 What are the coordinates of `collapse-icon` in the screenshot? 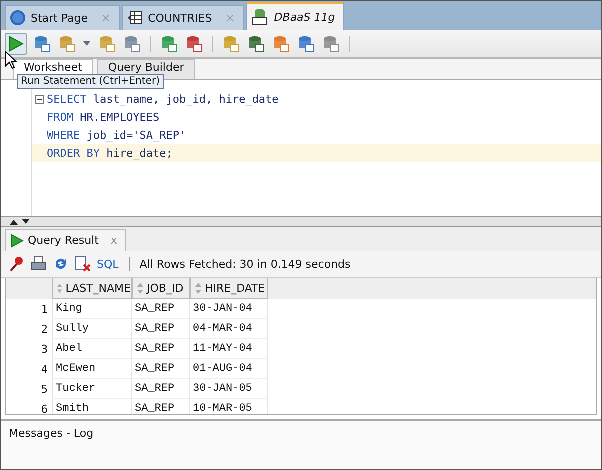 It's located at (39, 99).